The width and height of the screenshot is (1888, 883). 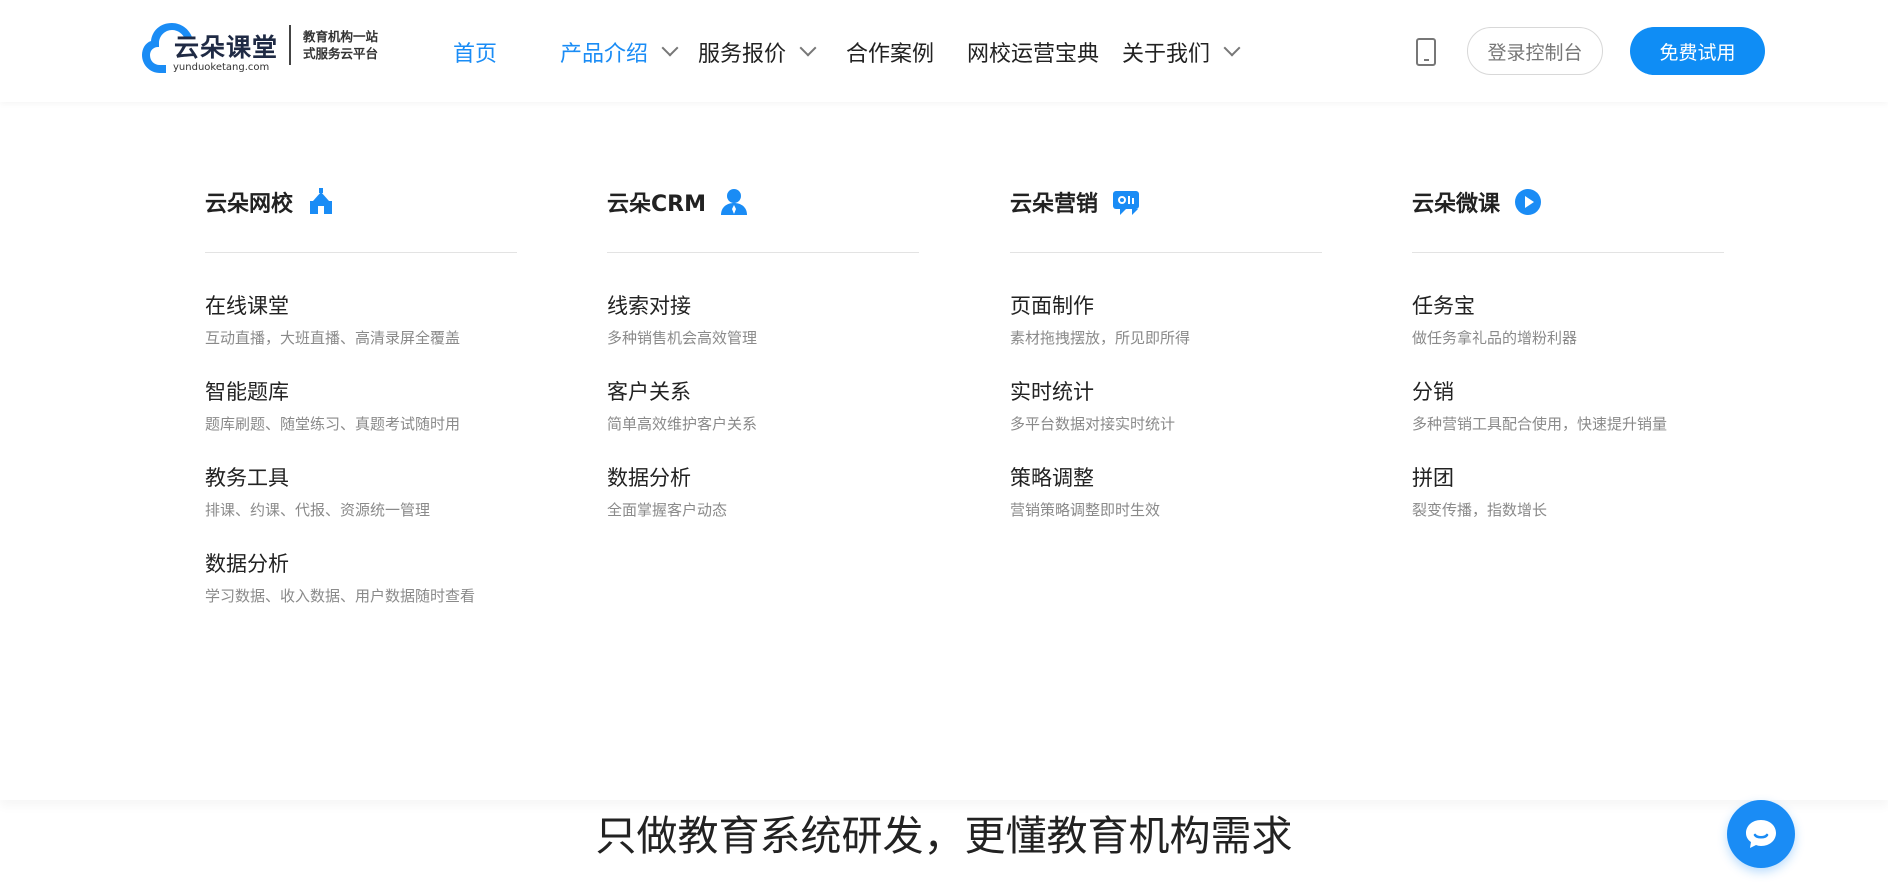 I want to click on menu-item-page-builder: 页面制作 素材拖拽摆放，所见即所得, so click(x=1166, y=321).